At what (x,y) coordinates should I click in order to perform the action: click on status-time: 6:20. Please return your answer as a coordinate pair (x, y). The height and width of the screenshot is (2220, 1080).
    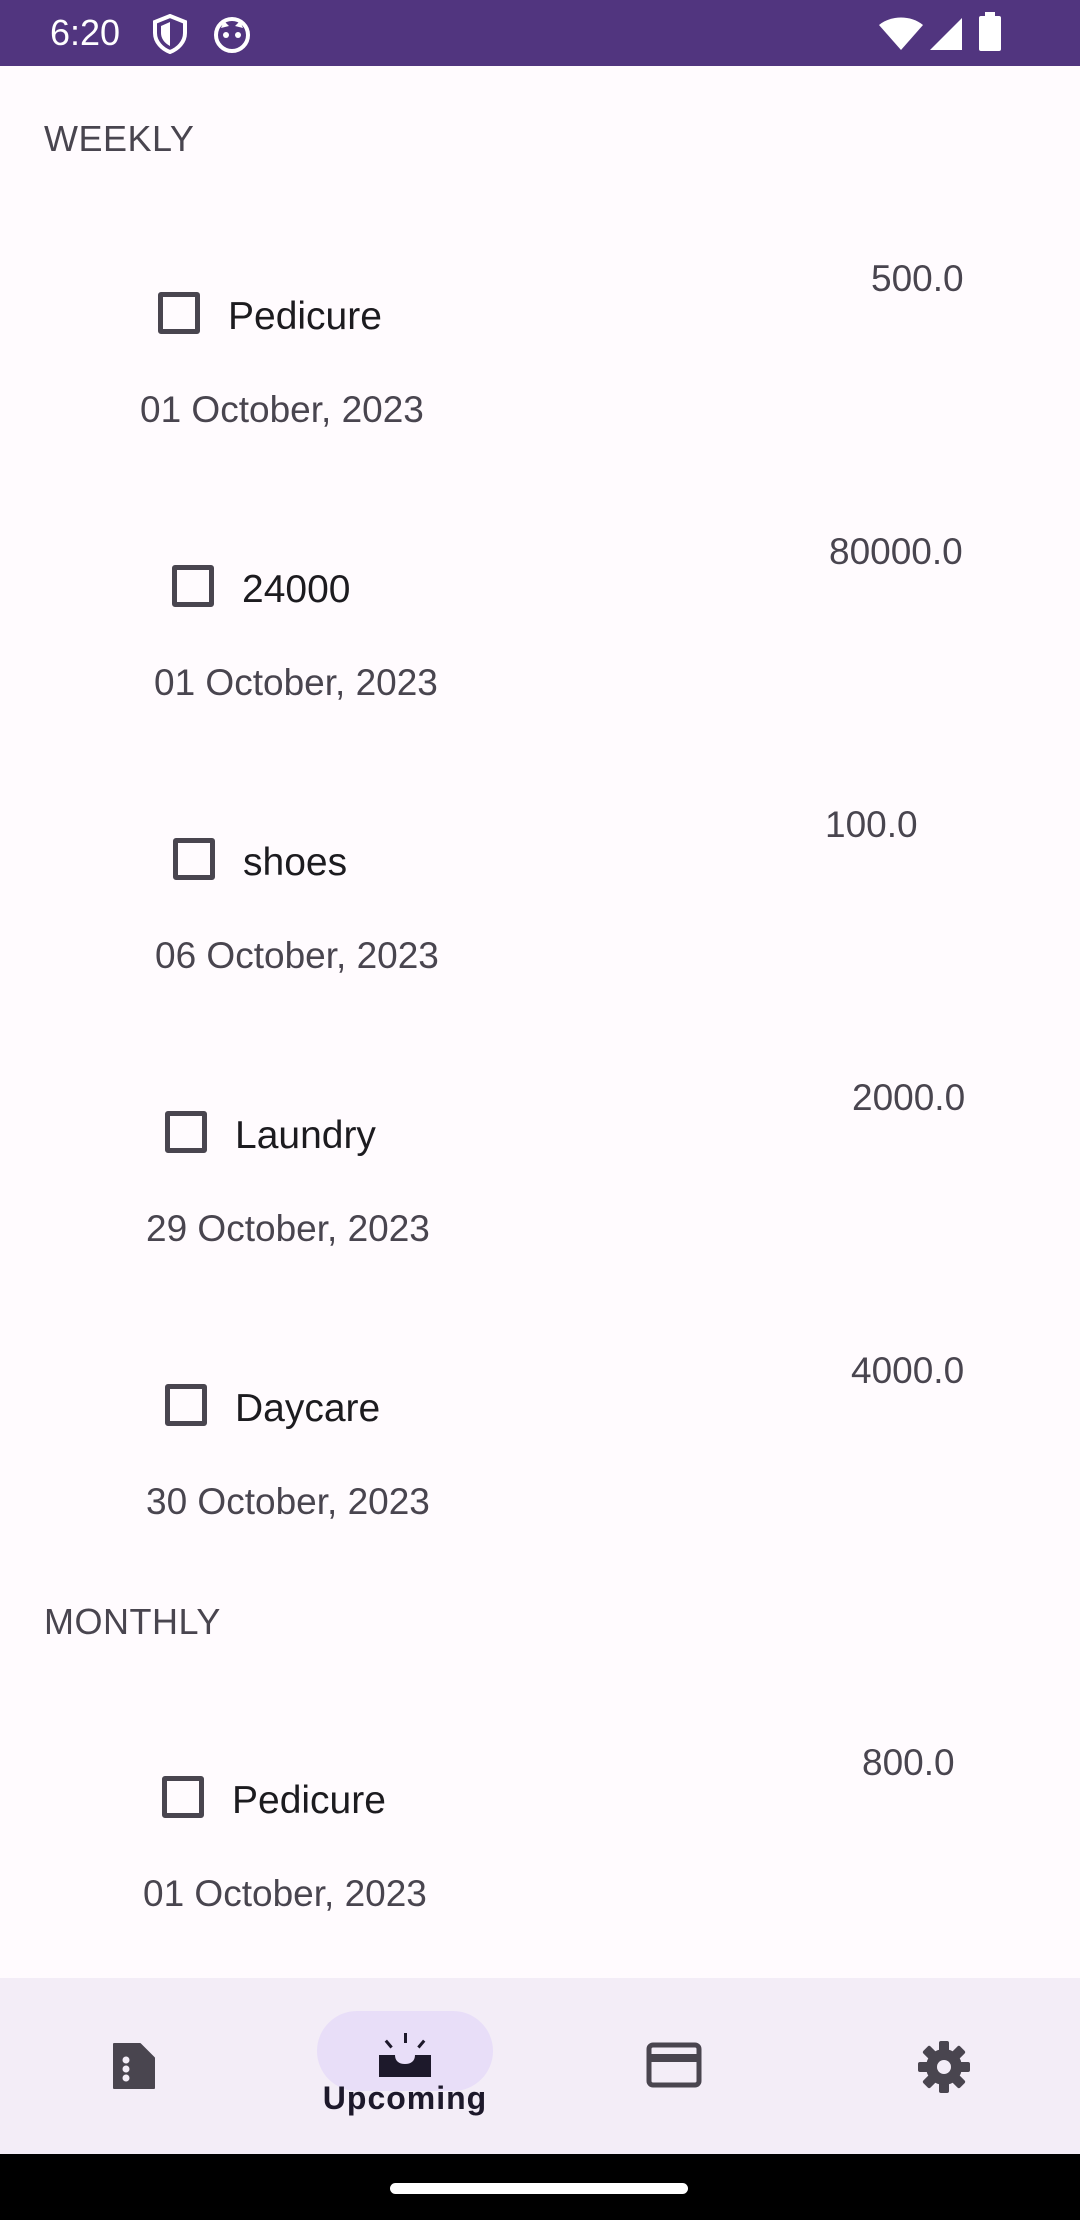
    Looking at the image, I should click on (85, 32).